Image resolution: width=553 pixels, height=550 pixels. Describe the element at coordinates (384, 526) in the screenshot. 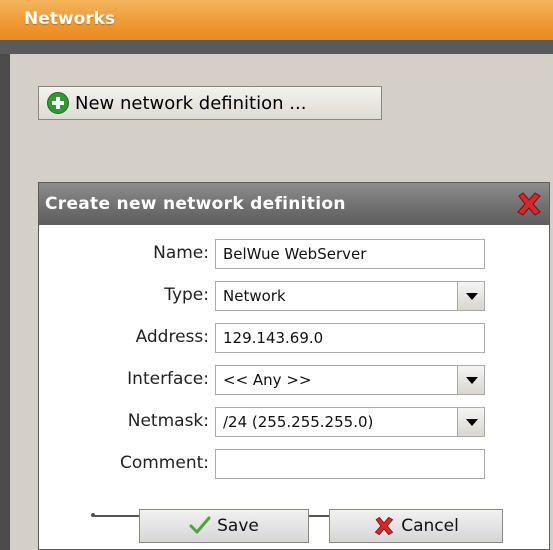

I see `cancel-icon` at that location.